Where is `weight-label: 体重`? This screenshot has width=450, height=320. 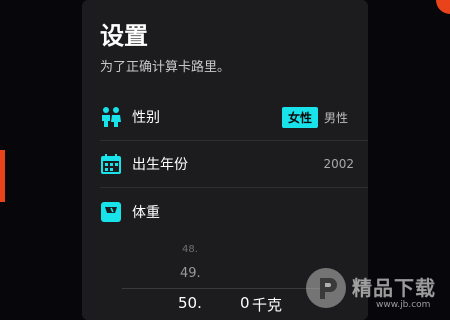 weight-label: 体重 is located at coordinates (146, 213).